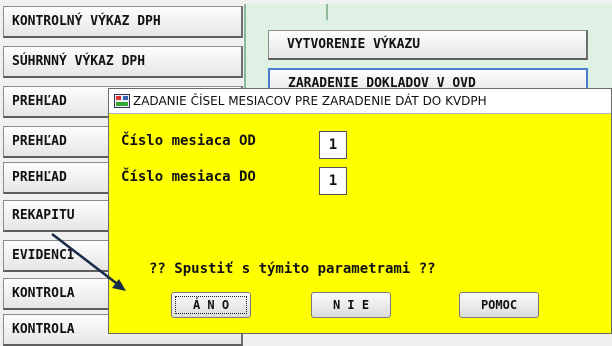  Describe the element at coordinates (188, 177) in the screenshot. I see `month-to-label: Číslo mesiaca DO` at that location.